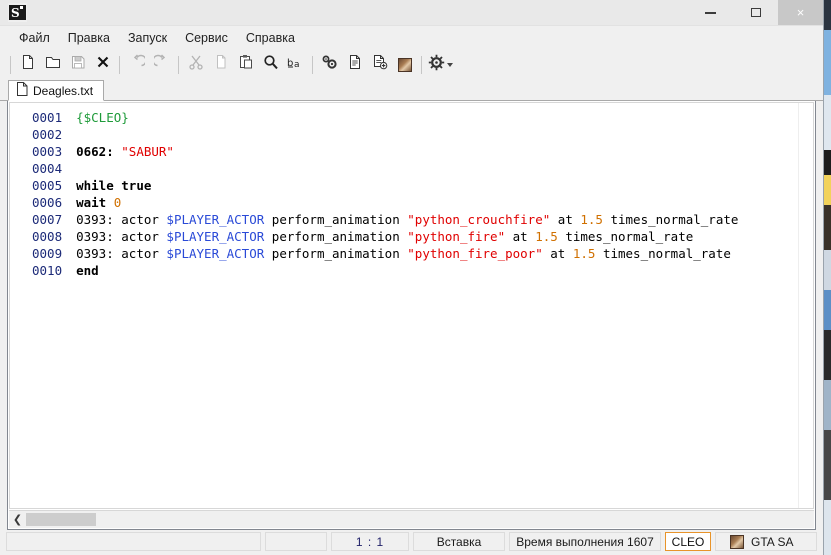 This screenshot has height=555, width=831. I want to click on code-line: 0005 while true, so click(404, 185).